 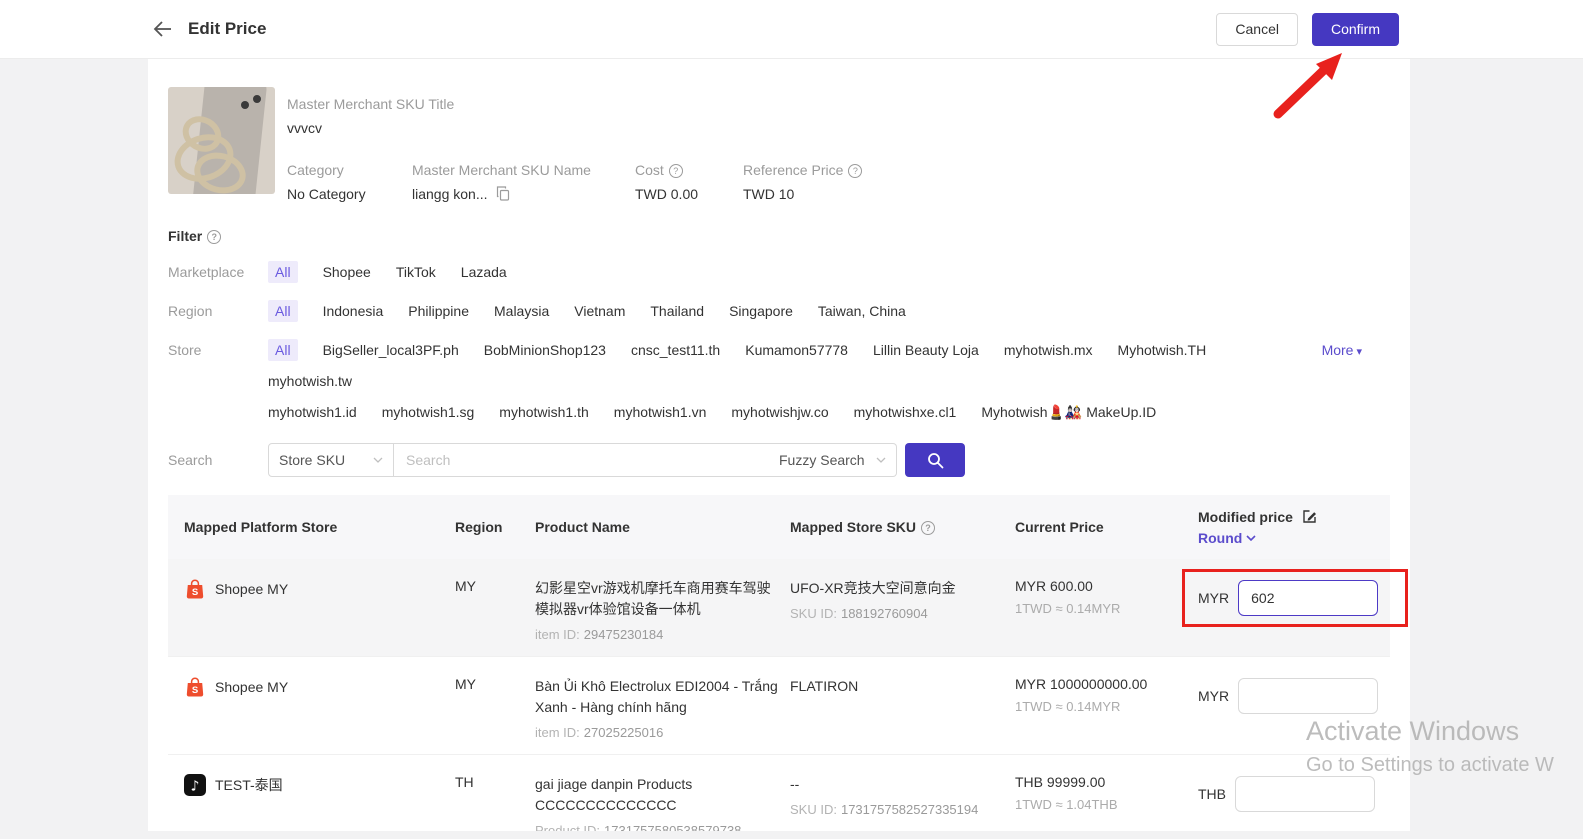 I want to click on store-option: myhotwish.mx, so click(x=1048, y=350).